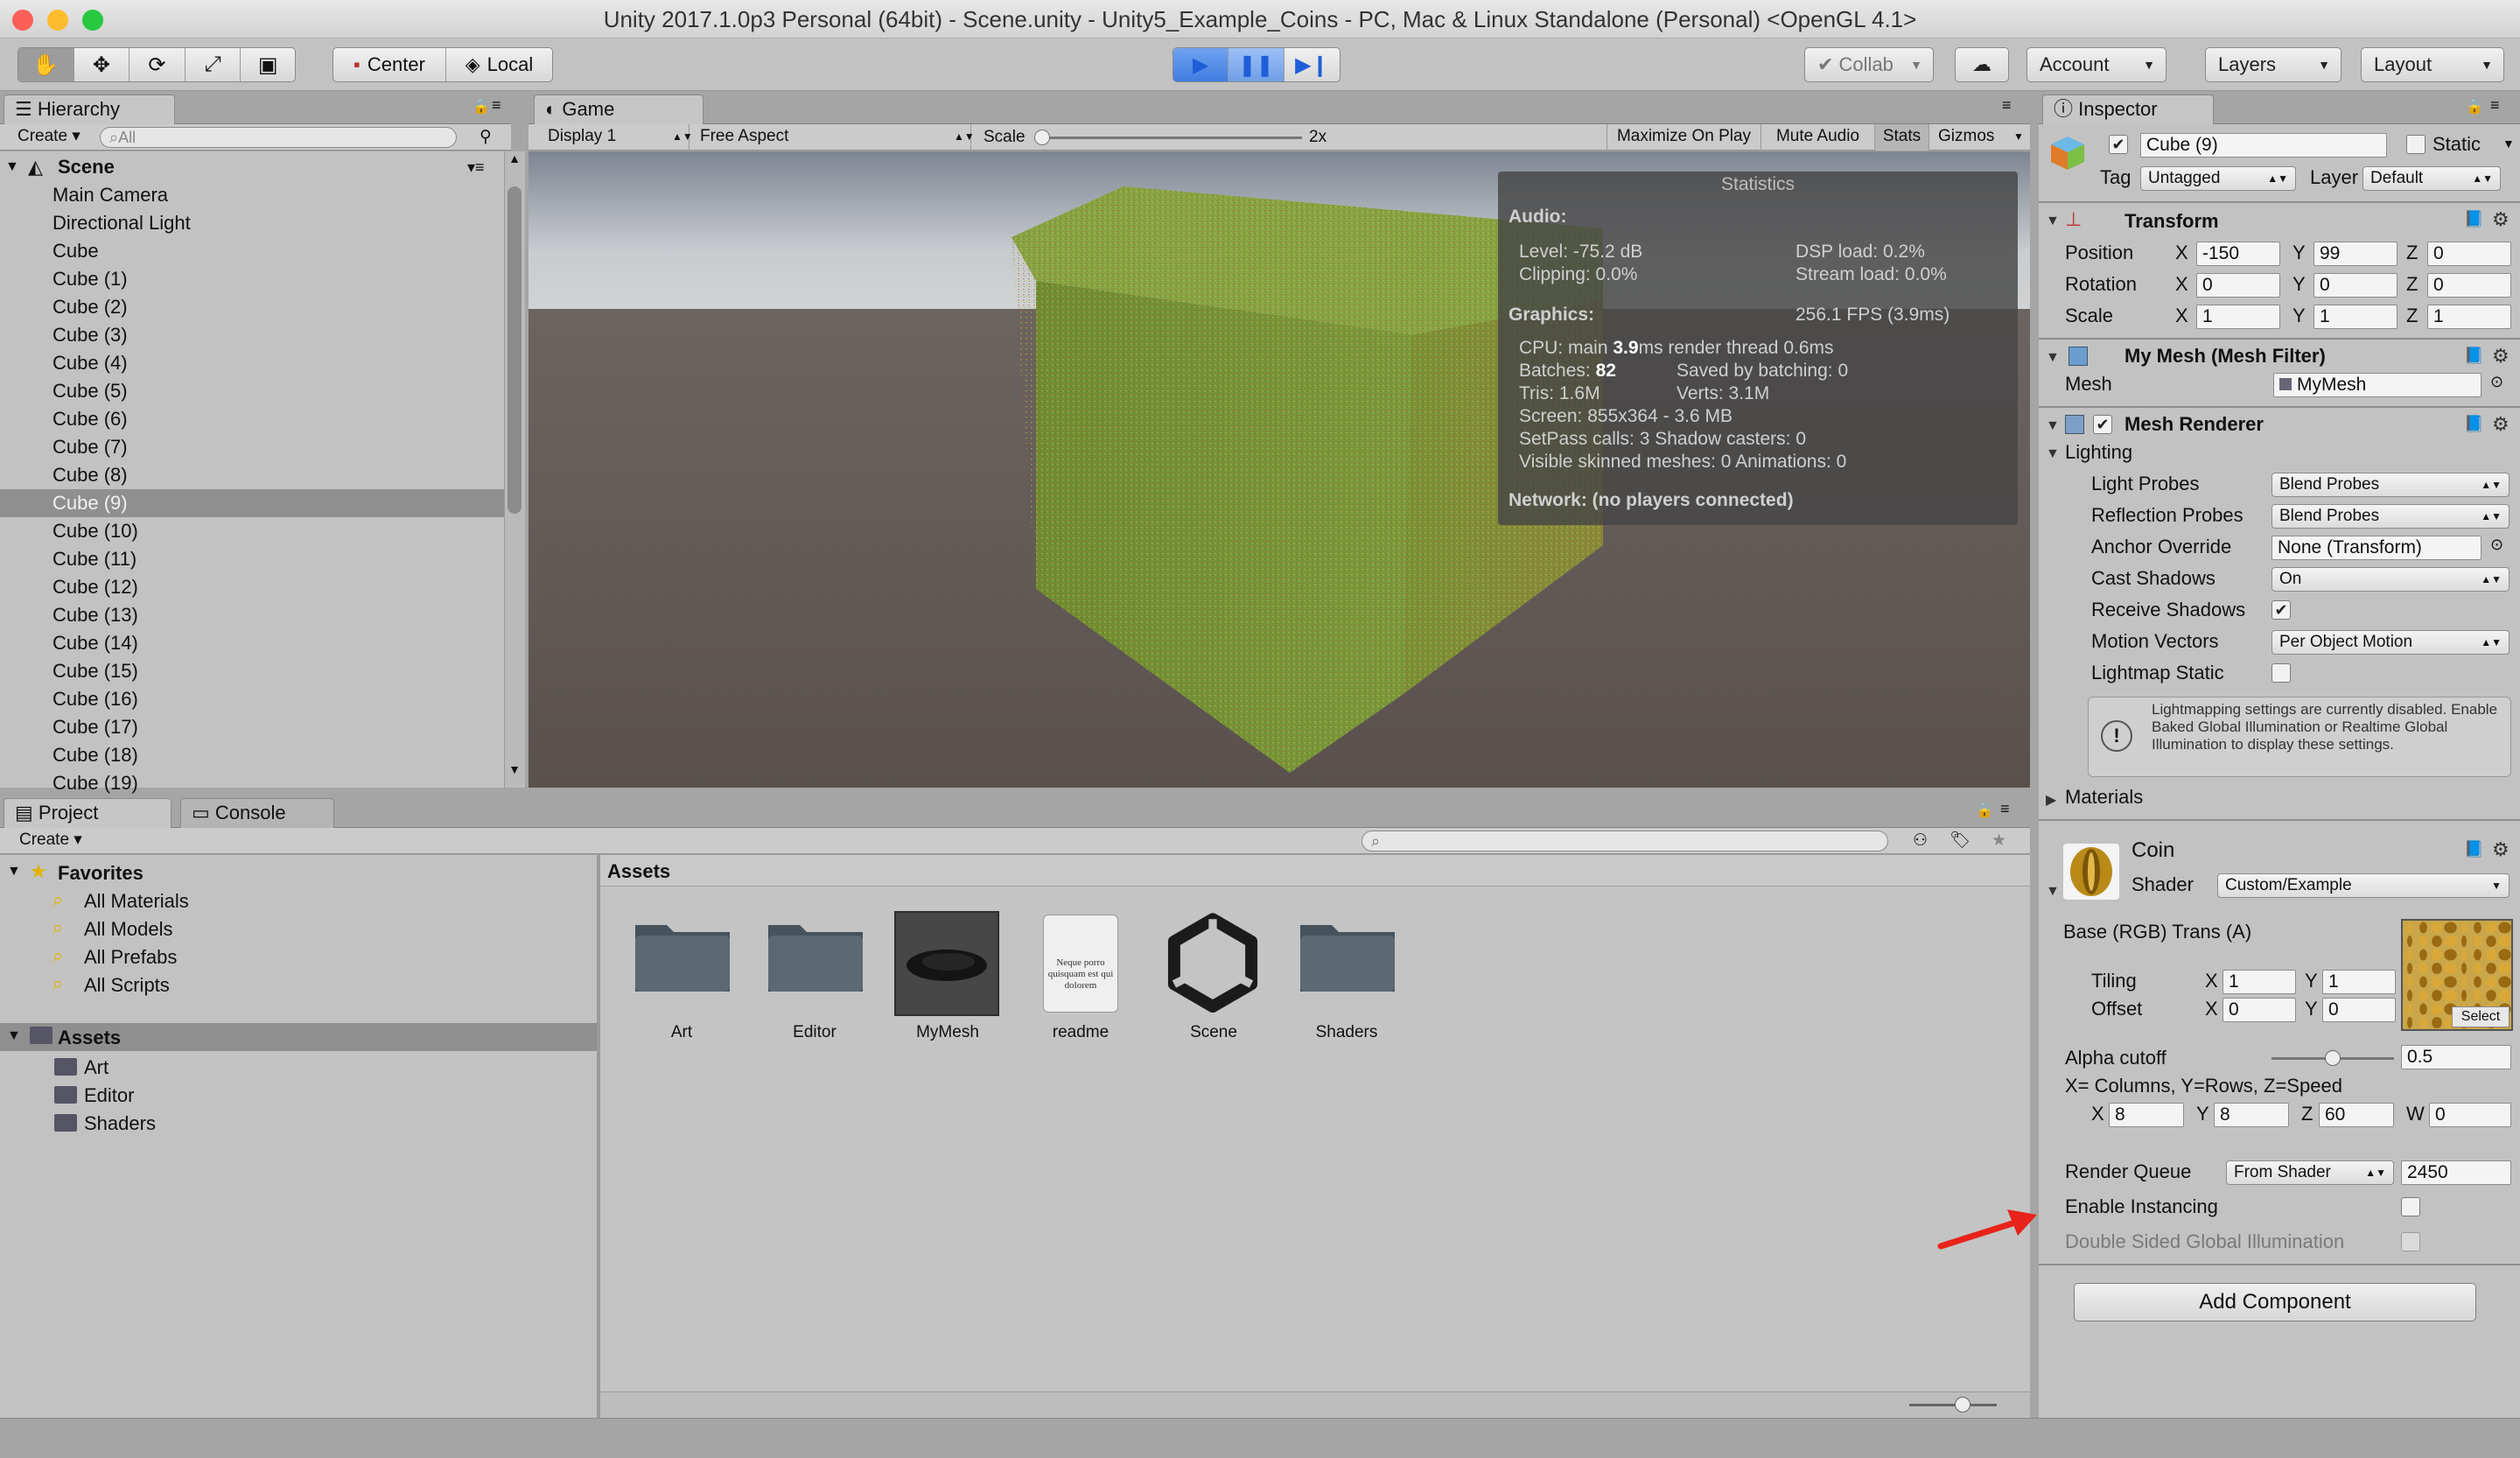  I want to click on tab-game: ◐ Game, so click(619, 109).